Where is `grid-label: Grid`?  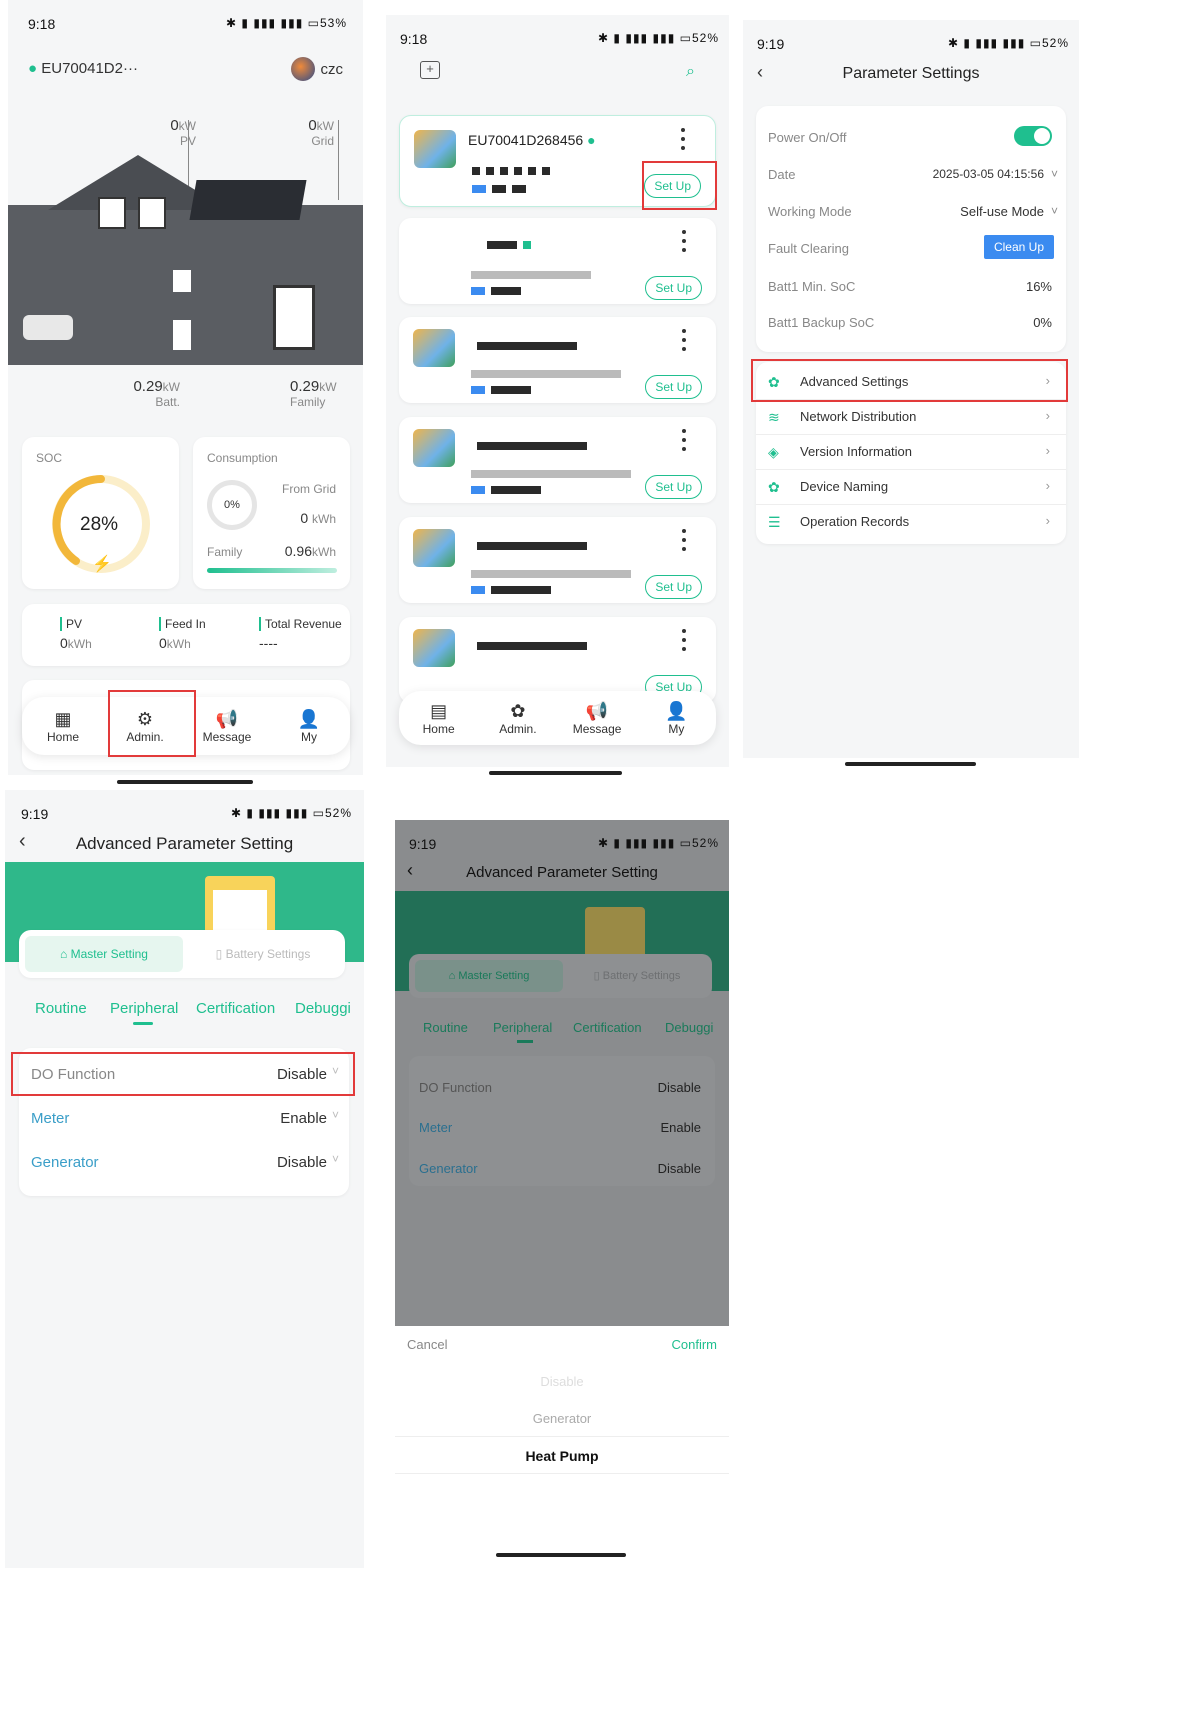 grid-label: Grid is located at coordinates (322, 141).